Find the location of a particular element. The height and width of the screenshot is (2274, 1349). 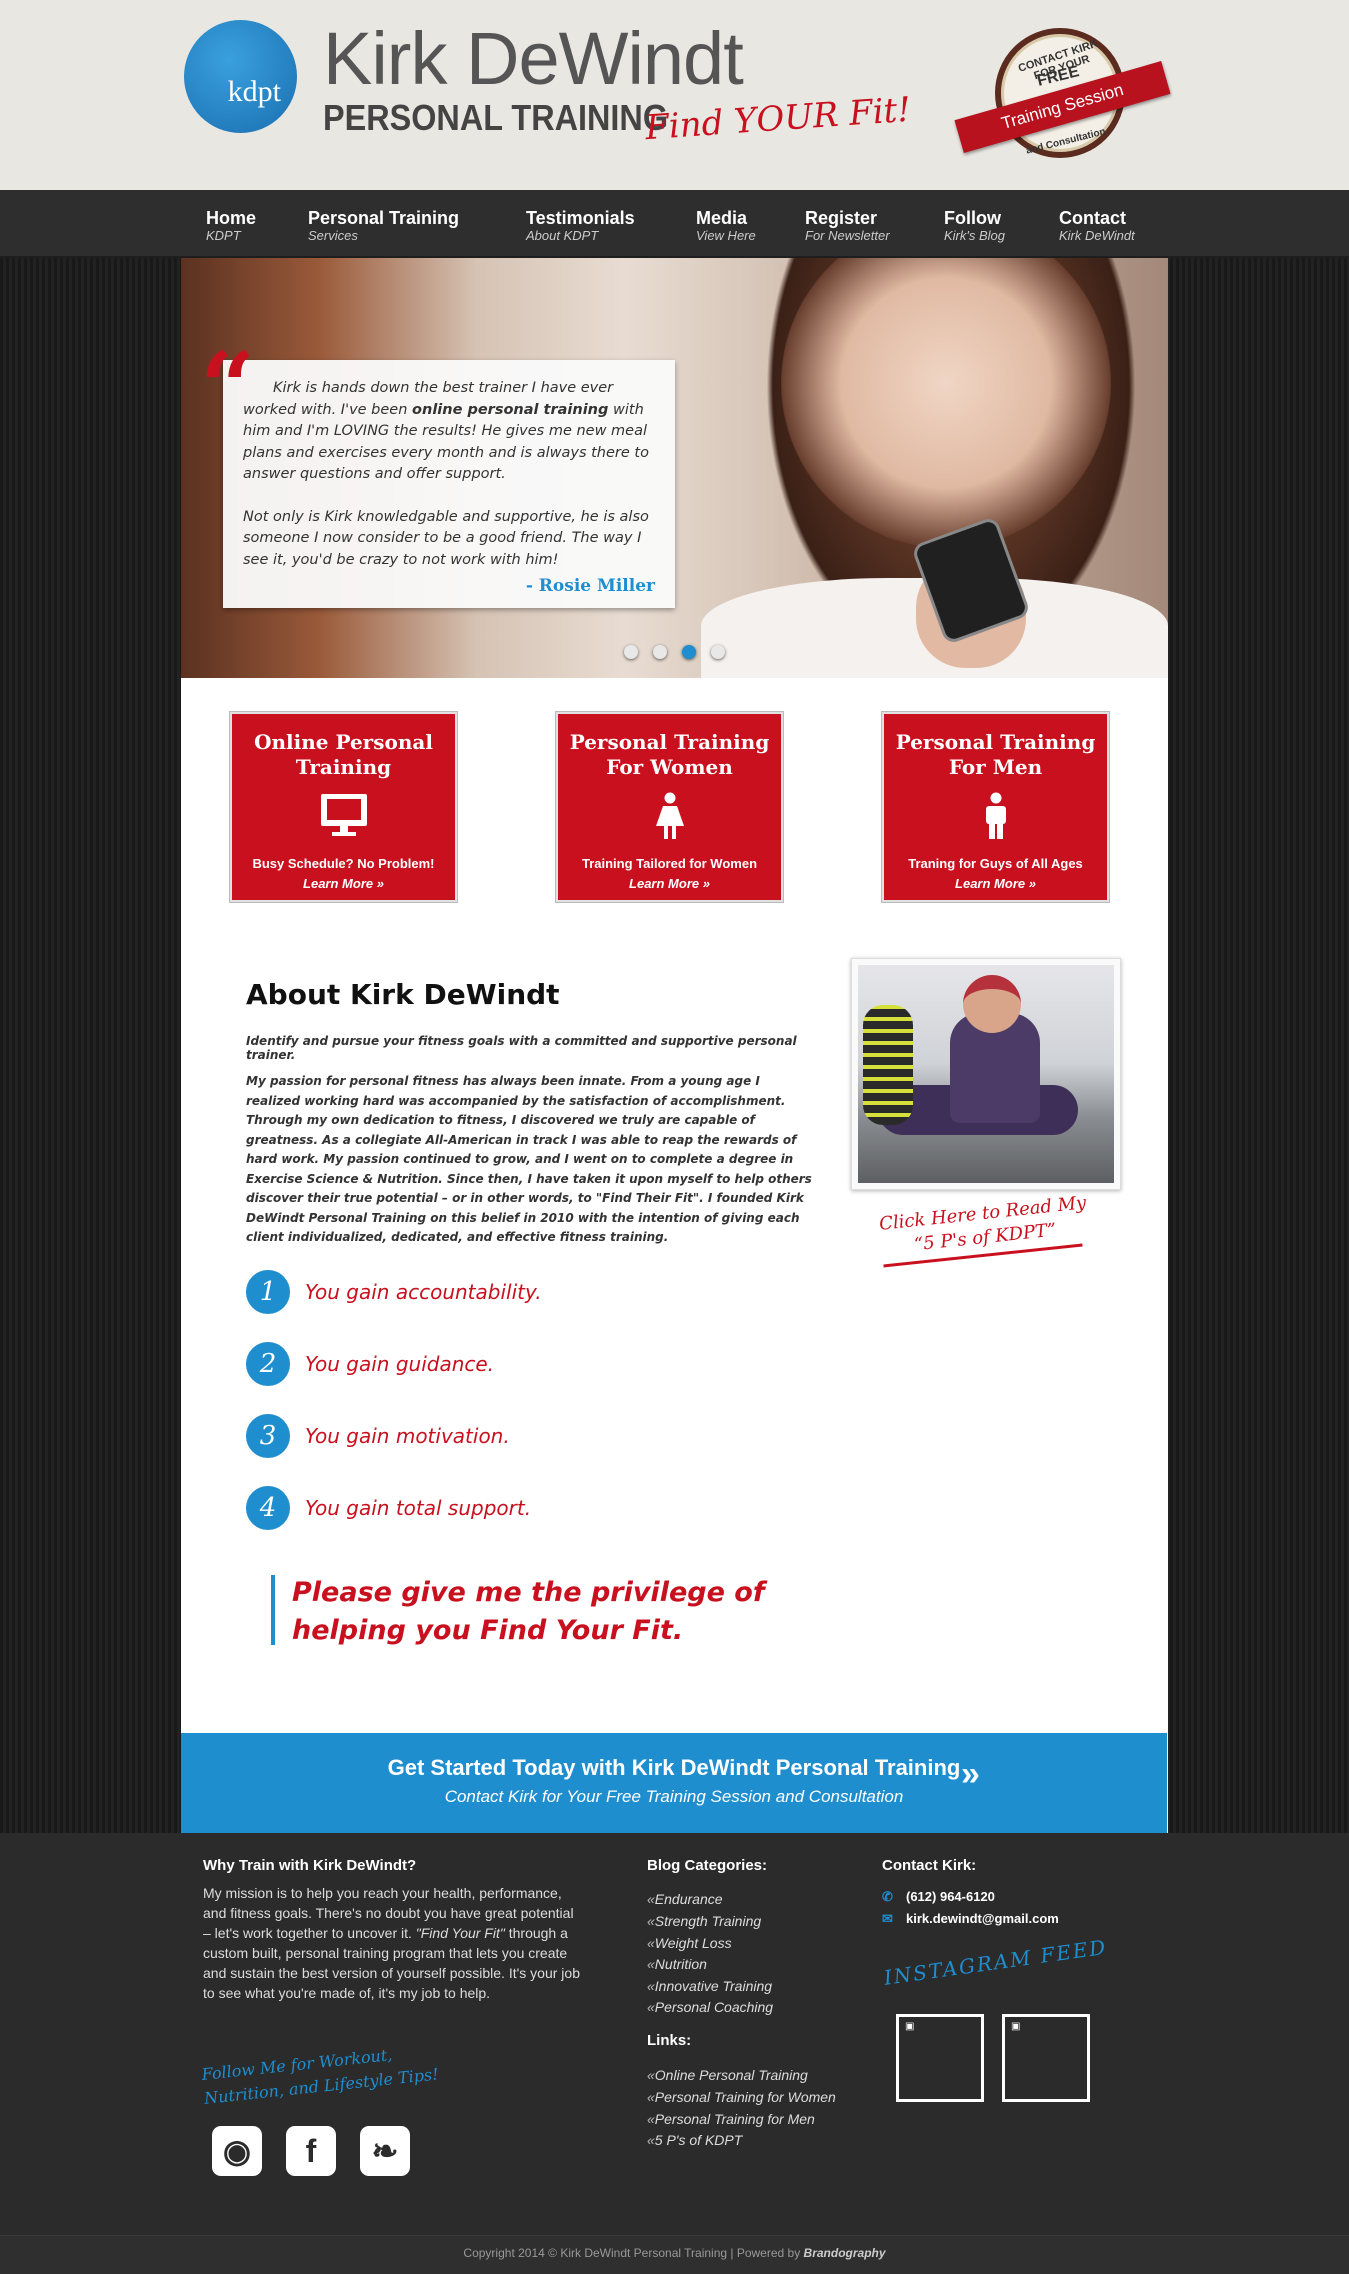

facebook-icon: f is located at coordinates (311, 2151).